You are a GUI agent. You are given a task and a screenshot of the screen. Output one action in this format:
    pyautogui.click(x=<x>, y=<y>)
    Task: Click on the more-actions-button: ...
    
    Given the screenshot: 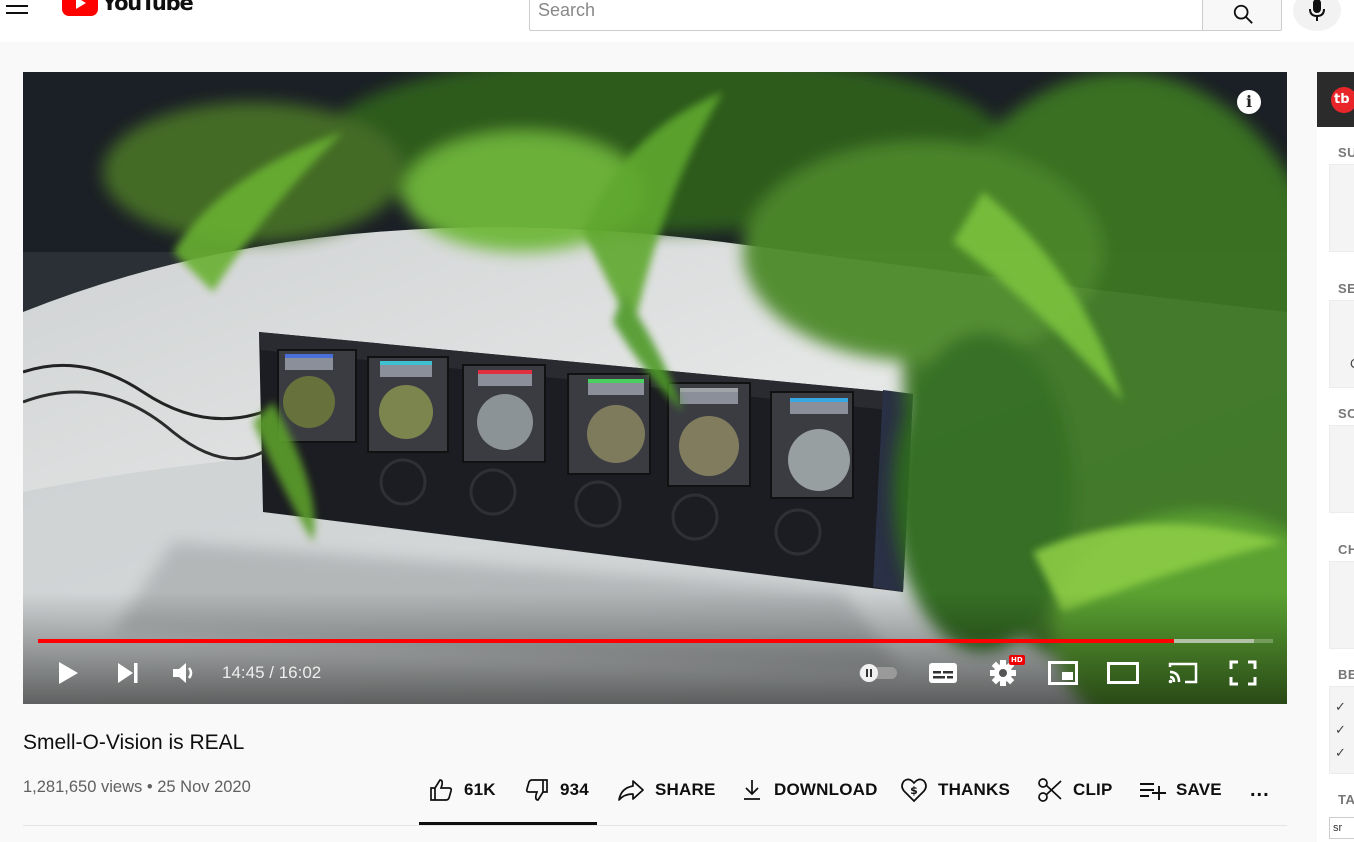 What is the action you would take?
    pyautogui.click(x=1260, y=790)
    